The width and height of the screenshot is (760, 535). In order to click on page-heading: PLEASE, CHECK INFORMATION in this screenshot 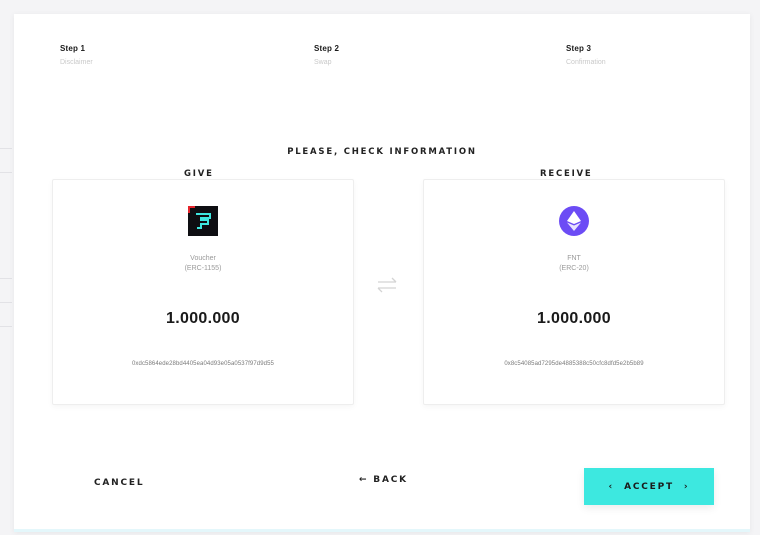, I will do `click(382, 152)`.